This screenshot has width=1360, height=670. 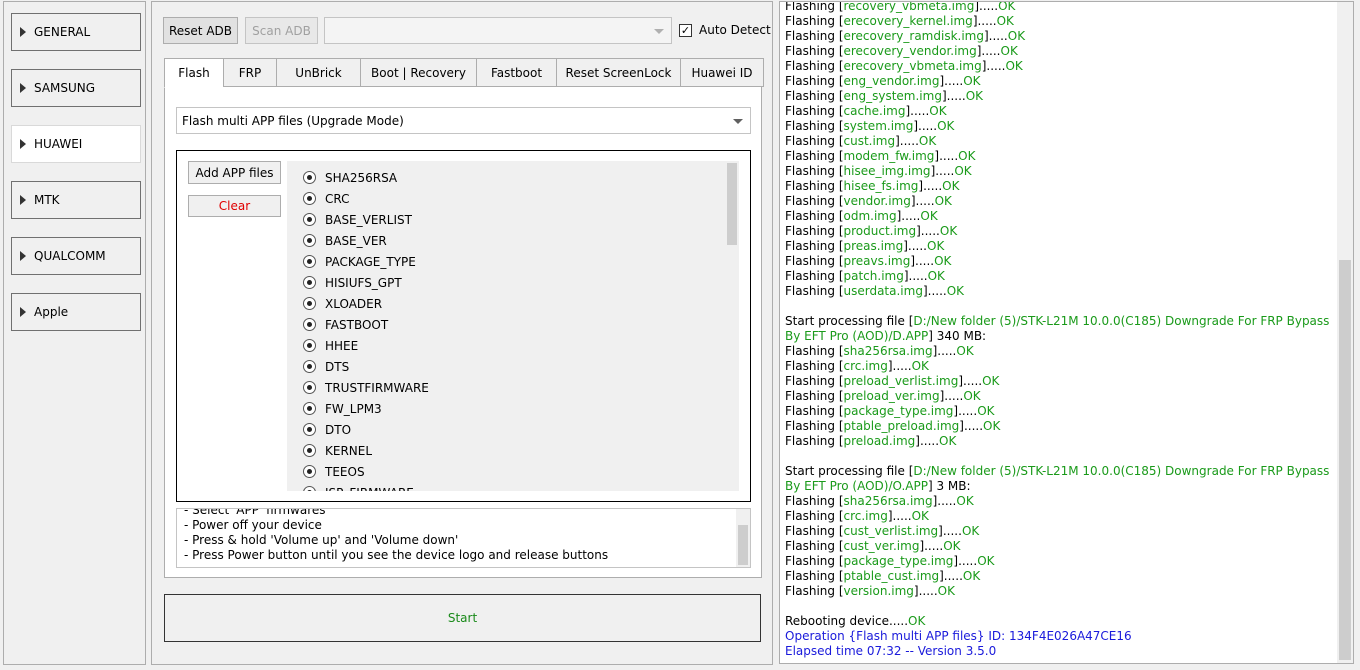 What do you see at coordinates (70, 256) in the screenshot?
I see `sidebar-item-label: QUALCOMM` at bounding box center [70, 256].